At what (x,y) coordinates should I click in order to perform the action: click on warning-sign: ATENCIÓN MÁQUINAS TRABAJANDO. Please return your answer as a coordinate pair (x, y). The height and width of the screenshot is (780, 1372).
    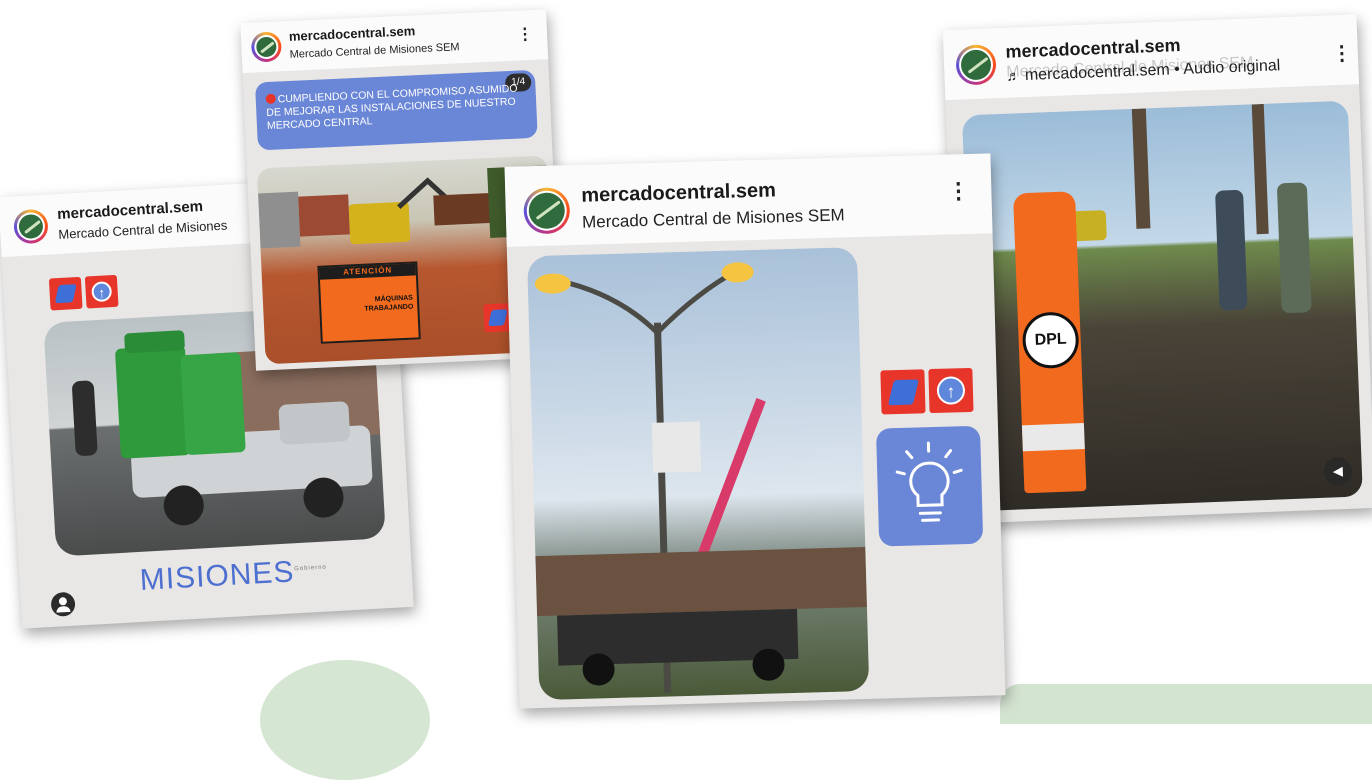
    Looking at the image, I should click on (368, 302).